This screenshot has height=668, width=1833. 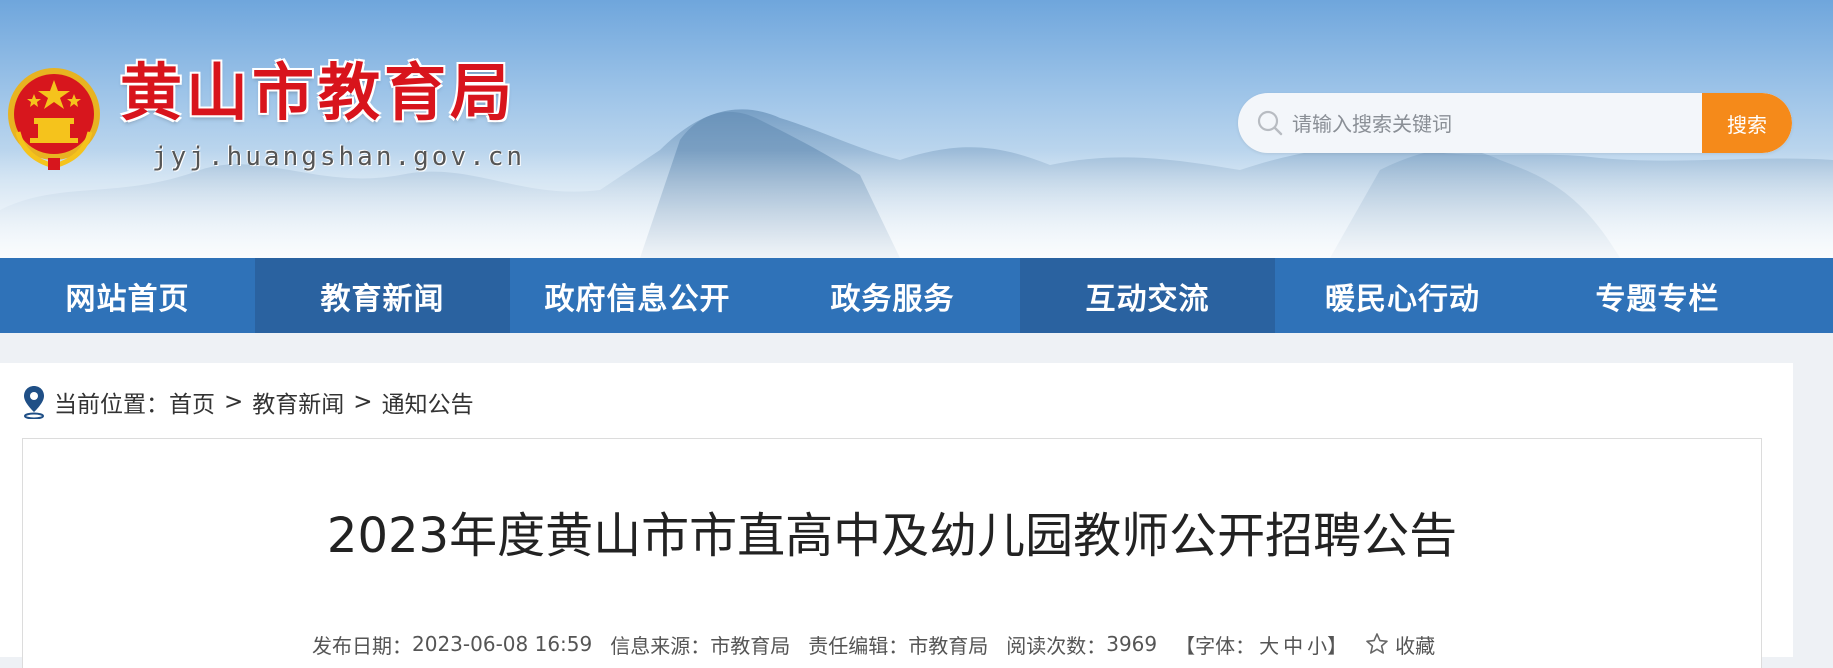 I want to click on nav-item-gov-services: 政务服务, so click(x=892, y=295).